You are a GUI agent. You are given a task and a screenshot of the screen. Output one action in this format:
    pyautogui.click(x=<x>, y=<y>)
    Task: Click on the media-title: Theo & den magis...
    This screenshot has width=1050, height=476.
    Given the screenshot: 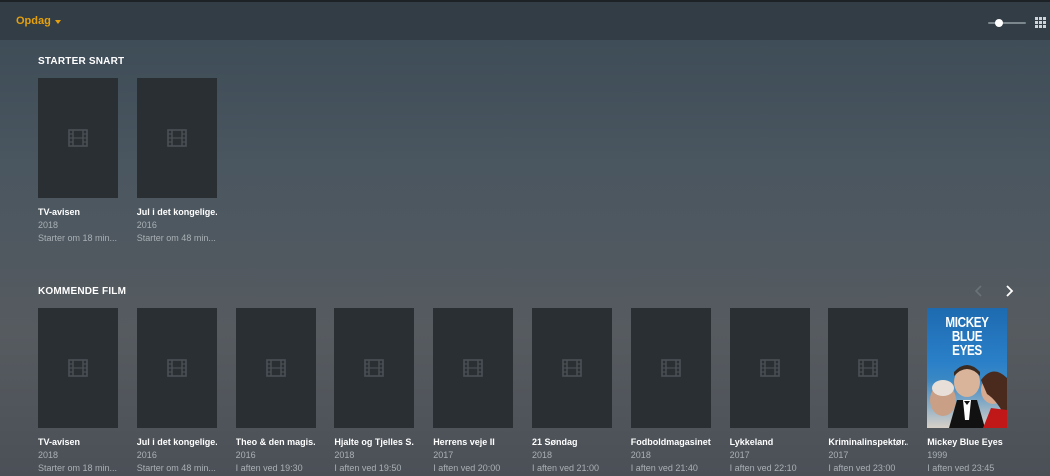 What is the action you would take?
    pyautogui.click(x=276, y=442)
    